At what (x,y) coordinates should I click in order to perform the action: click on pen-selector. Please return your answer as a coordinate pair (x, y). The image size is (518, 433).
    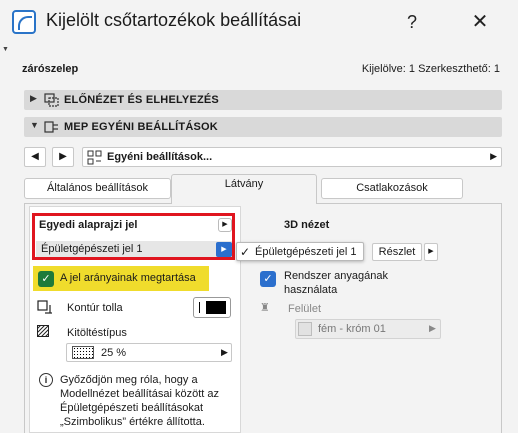
    Looking at the image, I should click on (212, 307).